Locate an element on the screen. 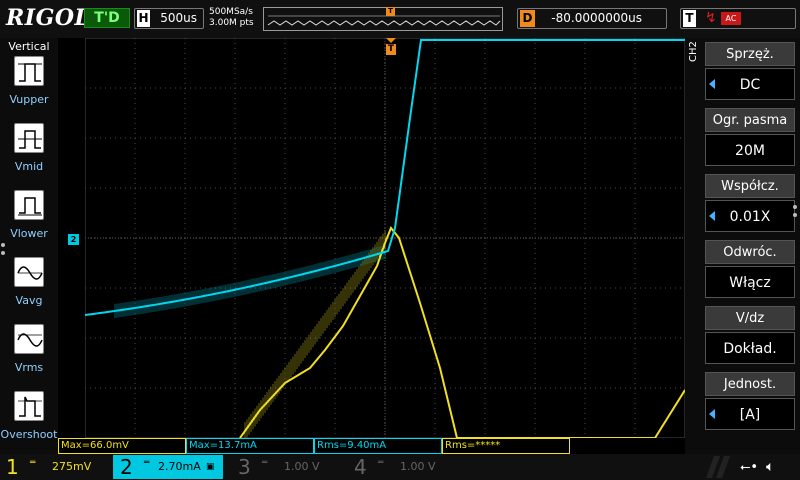 This screenshot has width=800, height=480. vmid-icon is located at coordinates (29, 138).